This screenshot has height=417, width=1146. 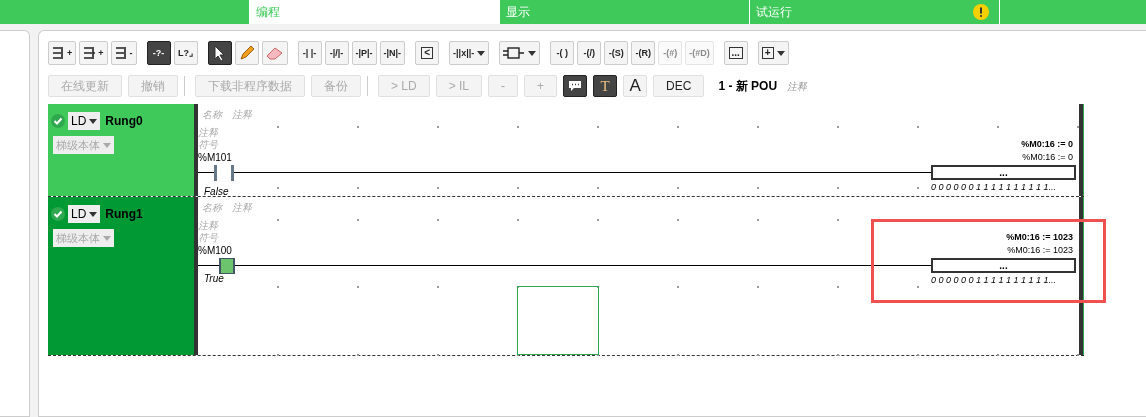 I want to click on eraser-icon, so click(x=274, y=53).